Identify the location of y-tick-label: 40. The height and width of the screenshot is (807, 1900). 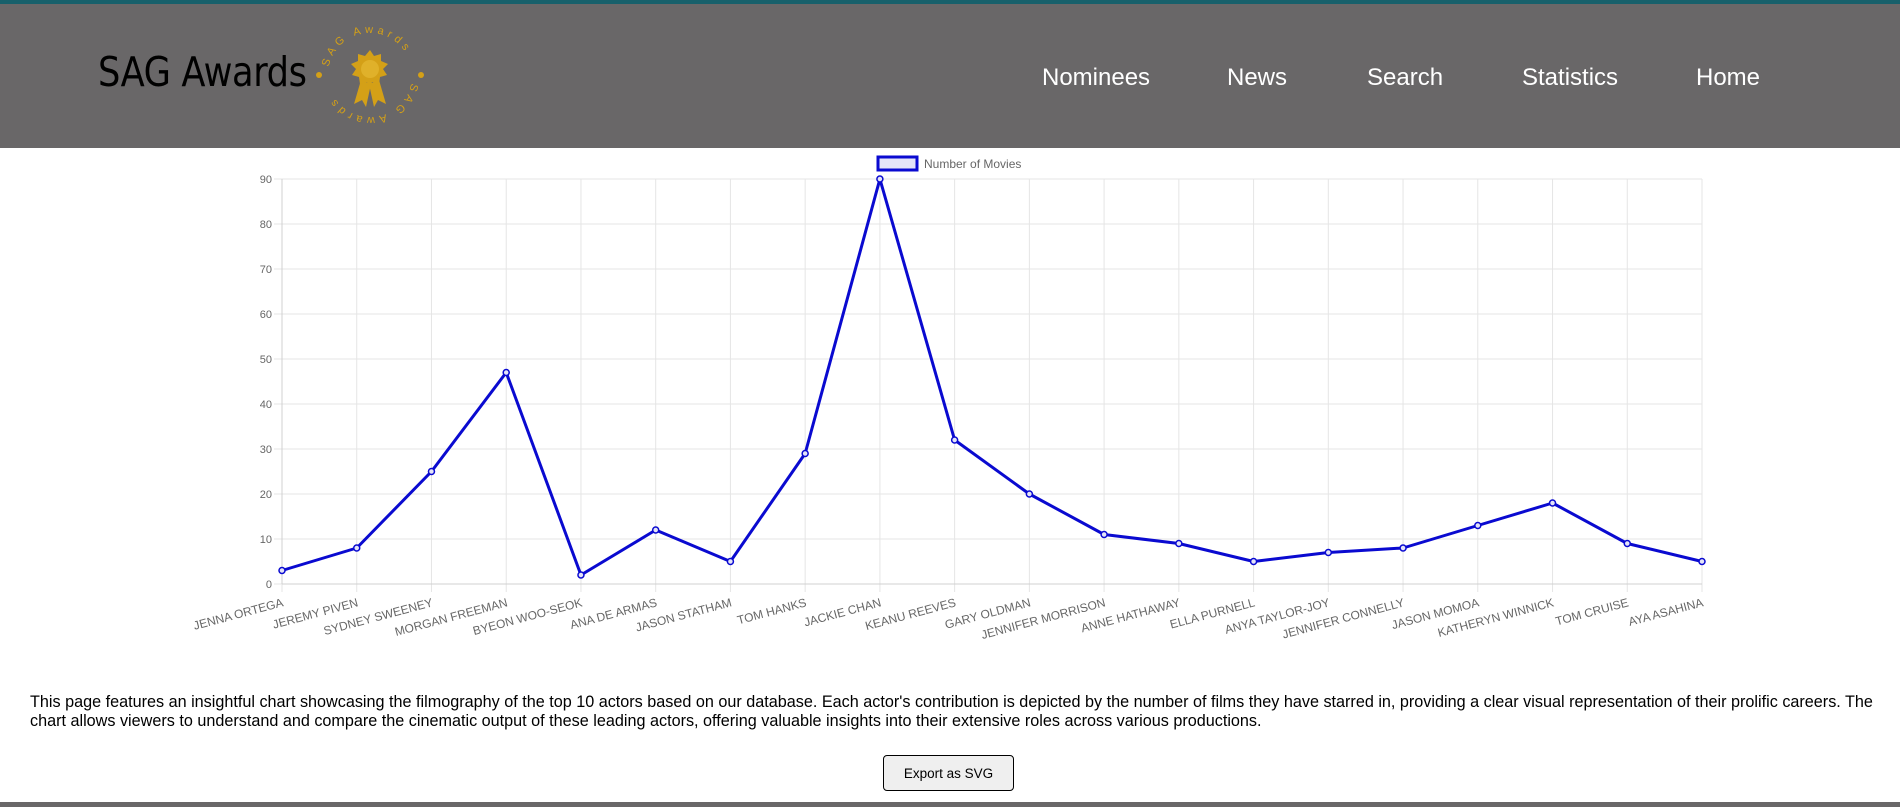
(266, 405).